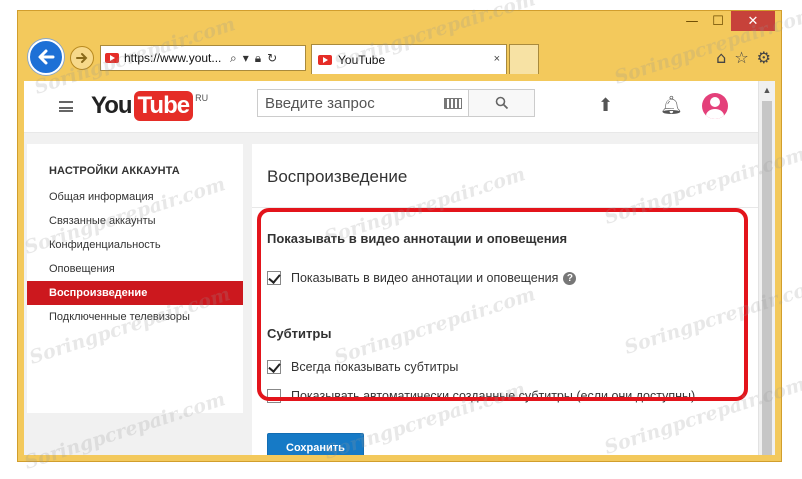  I want to click on address-bar: https://www.yout... ⌕ ▾ 🔒︎ ↻, so click(203, 58).